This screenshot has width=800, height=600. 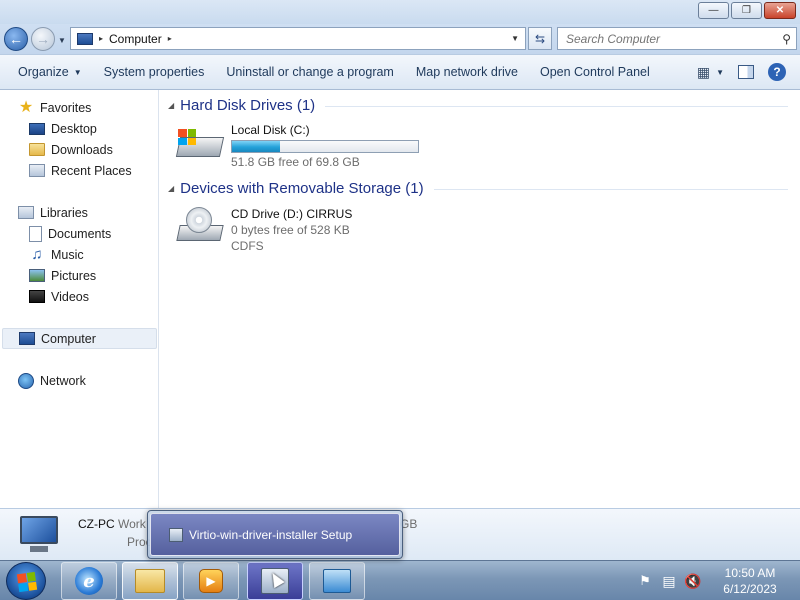 What do you see at coordinates (720, 72) in the screenshot?
I see `view-options-dropdown-icon: ▼` at bounding box center [720, 72].